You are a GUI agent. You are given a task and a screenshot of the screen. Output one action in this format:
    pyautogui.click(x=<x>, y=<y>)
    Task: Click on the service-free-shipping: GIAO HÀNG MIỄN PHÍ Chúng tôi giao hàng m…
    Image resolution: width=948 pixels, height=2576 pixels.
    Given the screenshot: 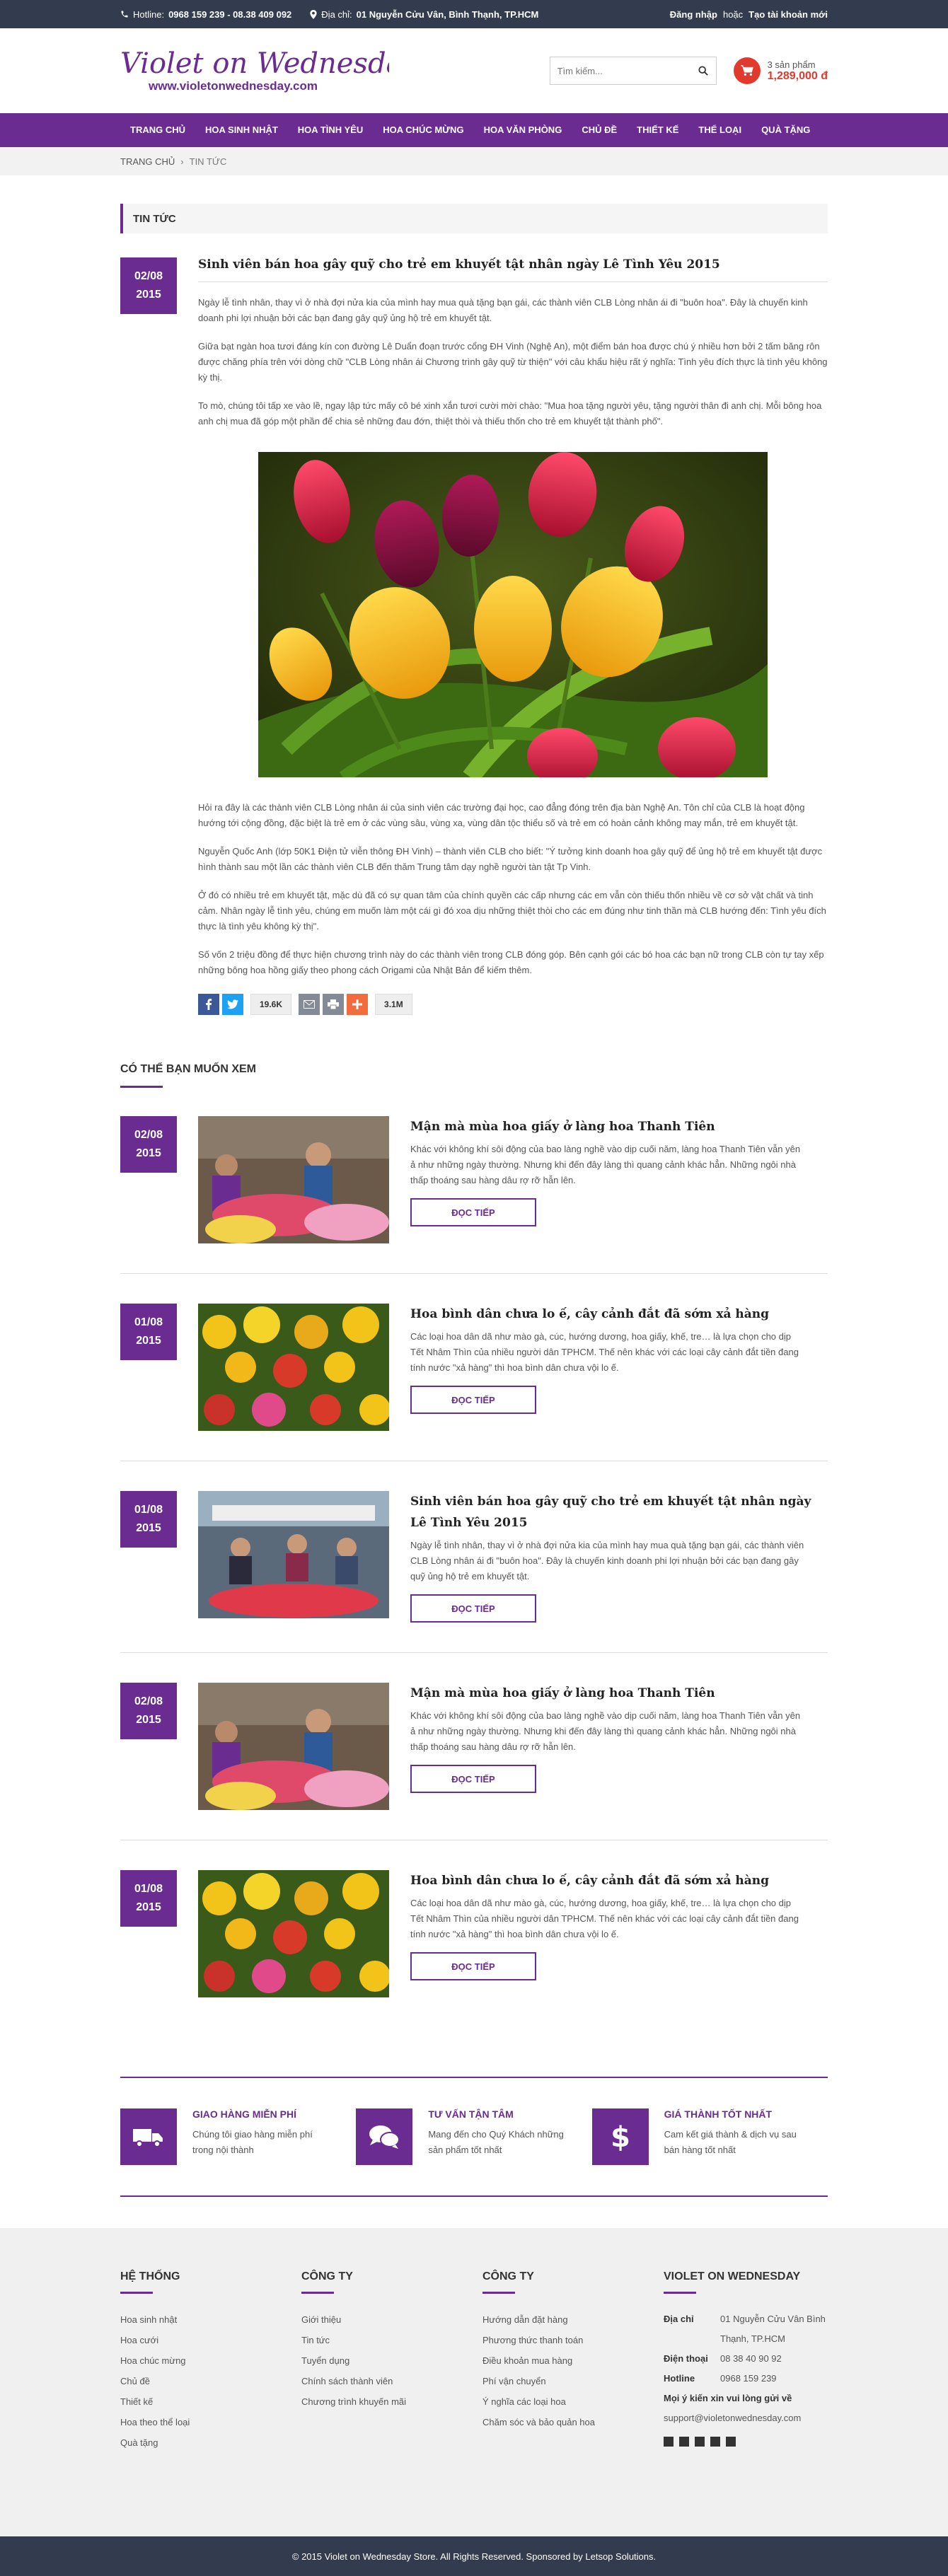 What is the action you would take?
    pyautogui.click(x=238, y=2136)
    